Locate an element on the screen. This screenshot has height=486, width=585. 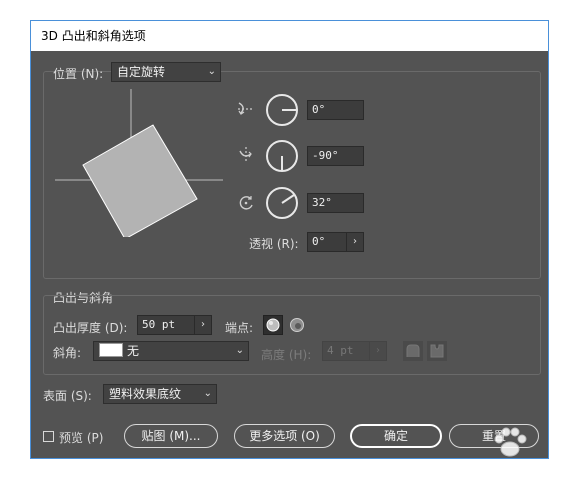
cap-on-icon is located at coordinates (273, 325).